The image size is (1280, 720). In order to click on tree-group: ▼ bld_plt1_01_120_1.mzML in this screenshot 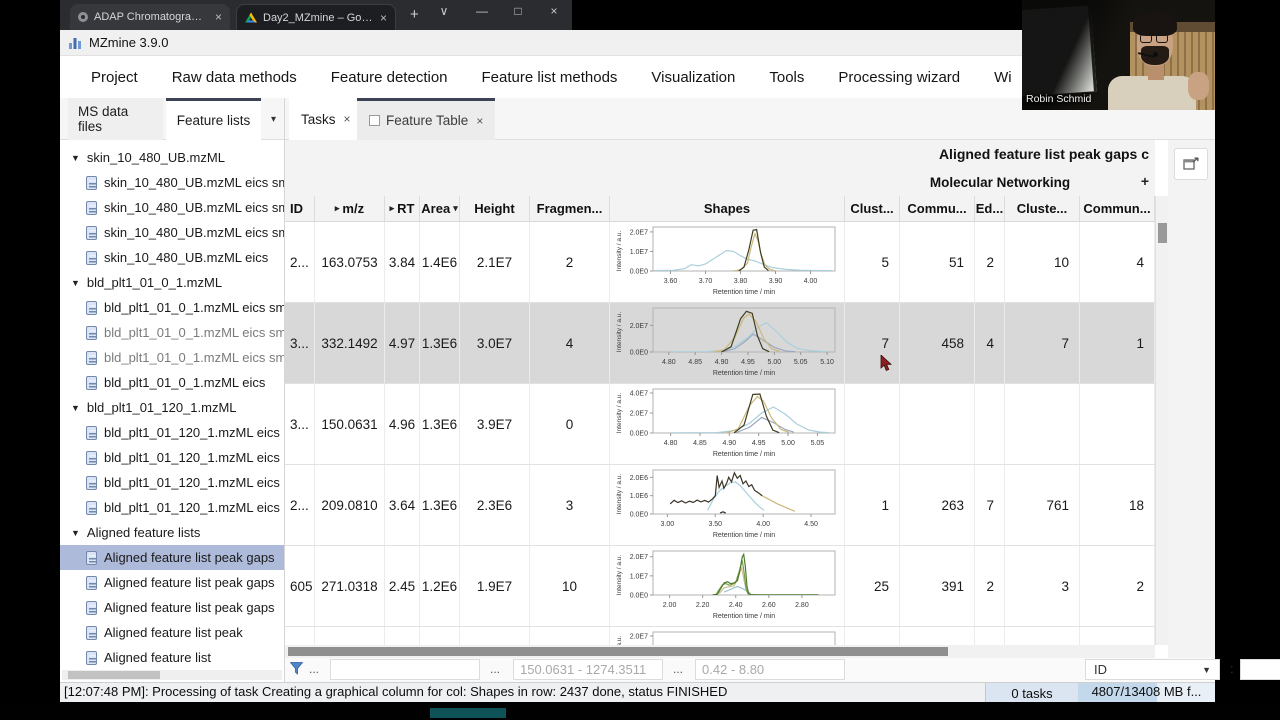, I will do `click(172, 407)`.